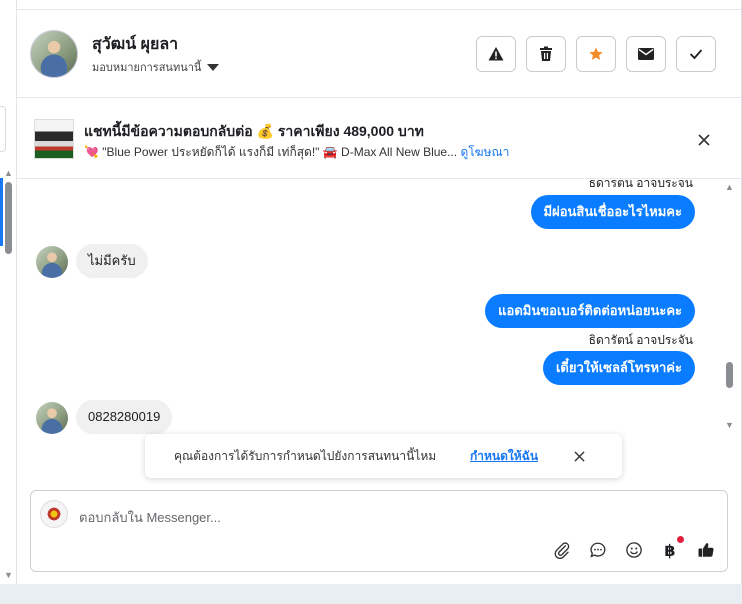 This screenshot has height=604, width=742. I want to click on page-avatar, so click(54, 514).